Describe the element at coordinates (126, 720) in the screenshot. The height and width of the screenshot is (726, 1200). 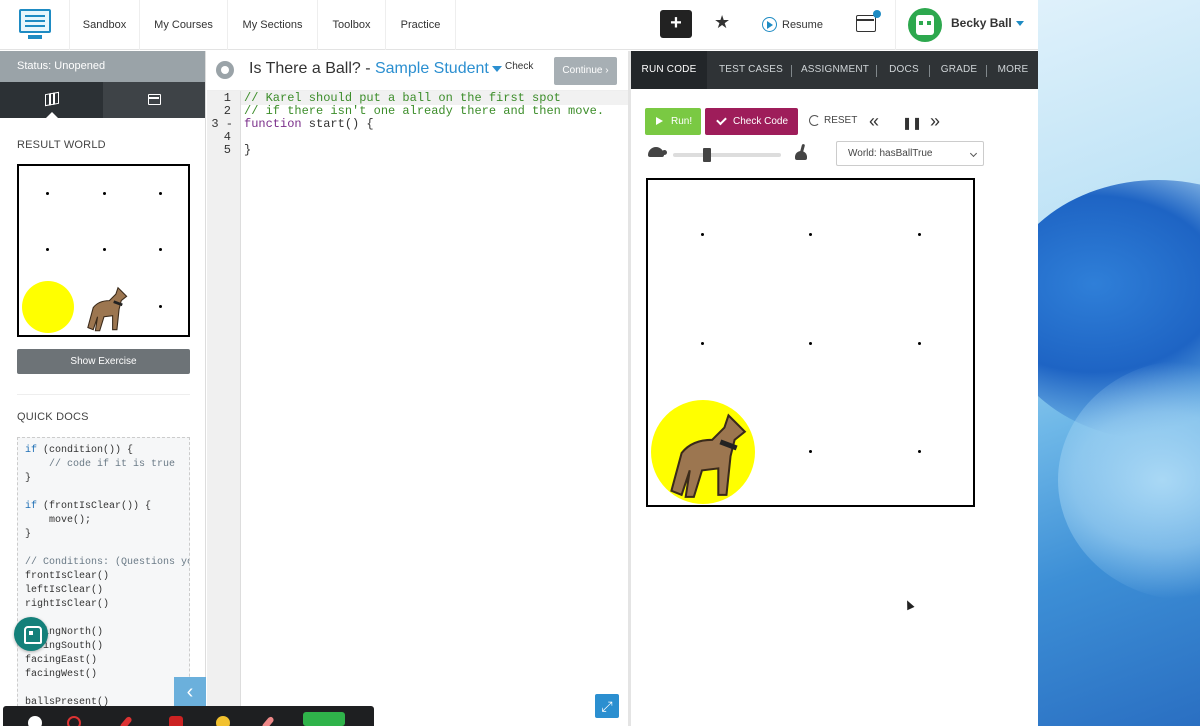
I see `pen-icon` at that location.